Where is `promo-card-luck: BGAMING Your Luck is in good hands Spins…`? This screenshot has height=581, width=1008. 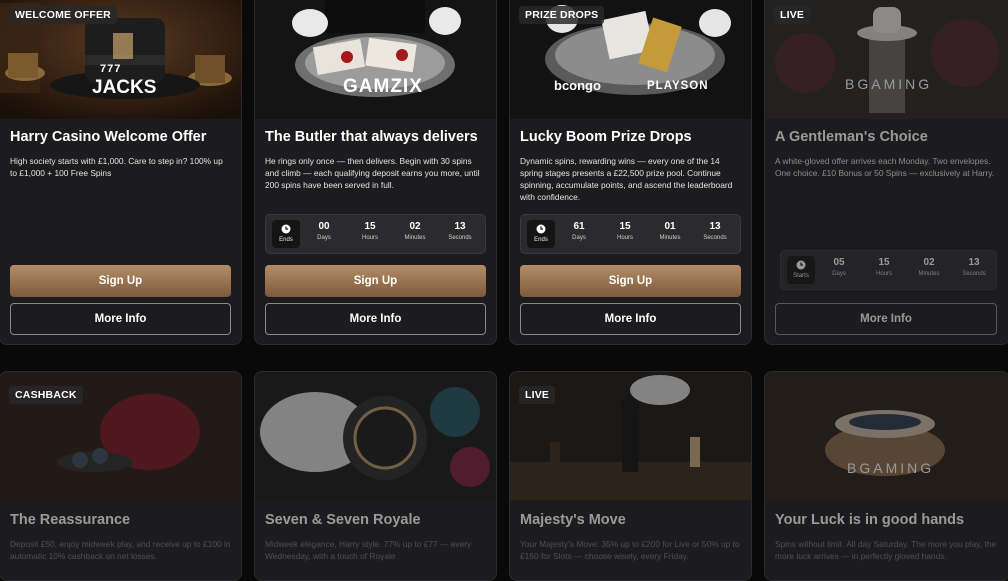 promo-card-luck: BGAMING Your Luck is in good hands Spins… is located at coordinates (886, 476).